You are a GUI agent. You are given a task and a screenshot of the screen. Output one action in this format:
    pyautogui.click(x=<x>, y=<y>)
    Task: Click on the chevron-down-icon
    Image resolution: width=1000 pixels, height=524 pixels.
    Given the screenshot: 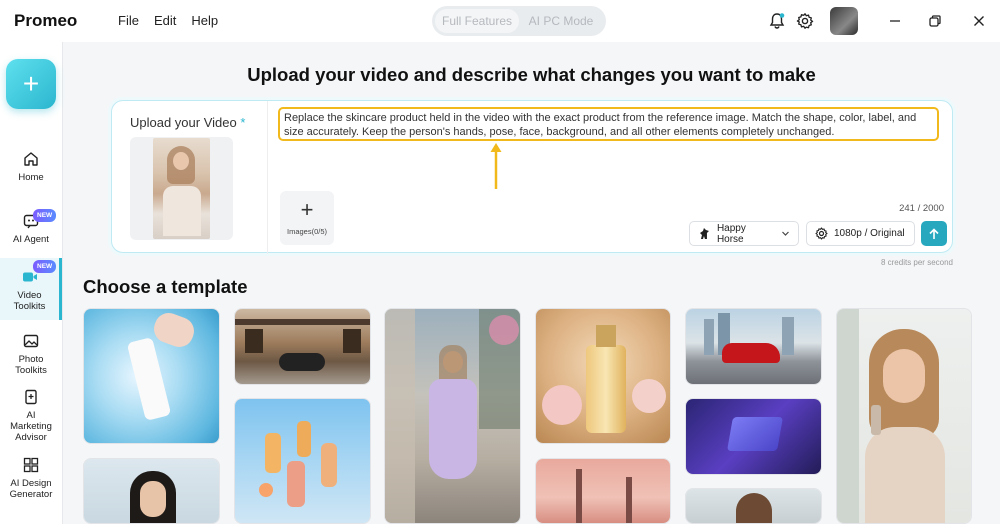 What is the action you would take?
    pyautogui.click(x=785, y=233)
    